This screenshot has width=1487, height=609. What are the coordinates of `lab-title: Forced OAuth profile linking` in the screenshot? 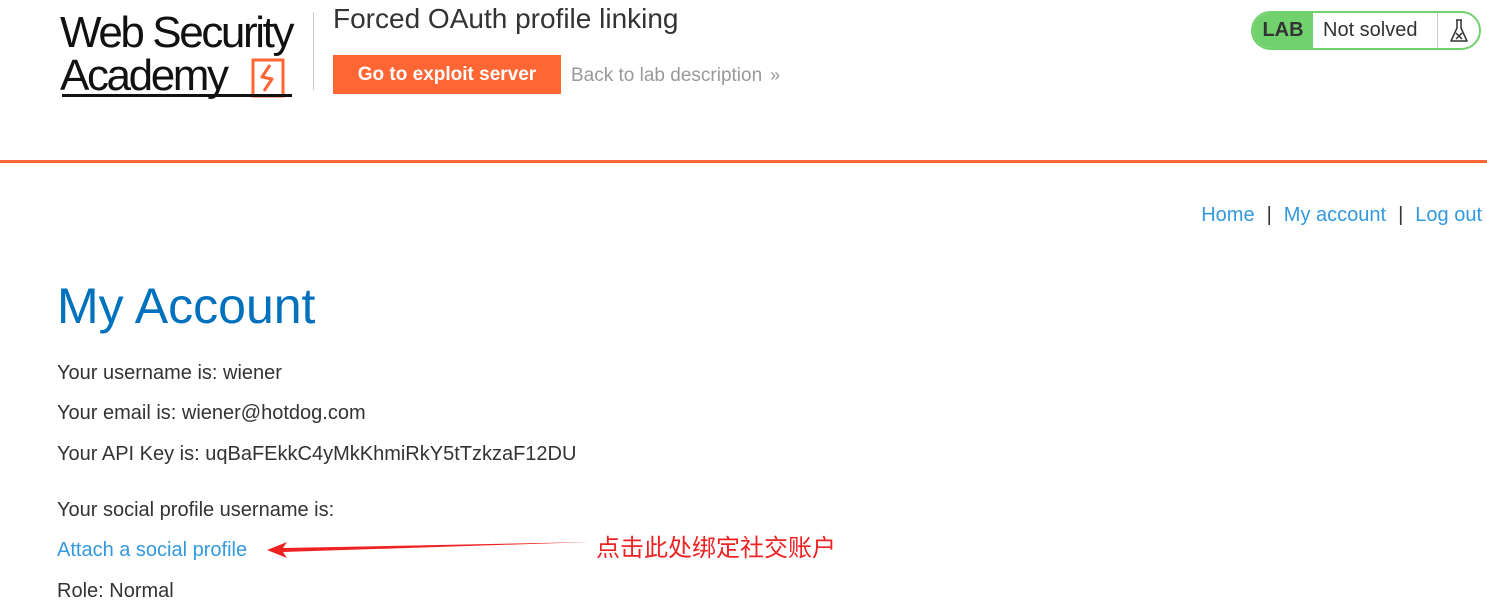 It's located at (506, 18).